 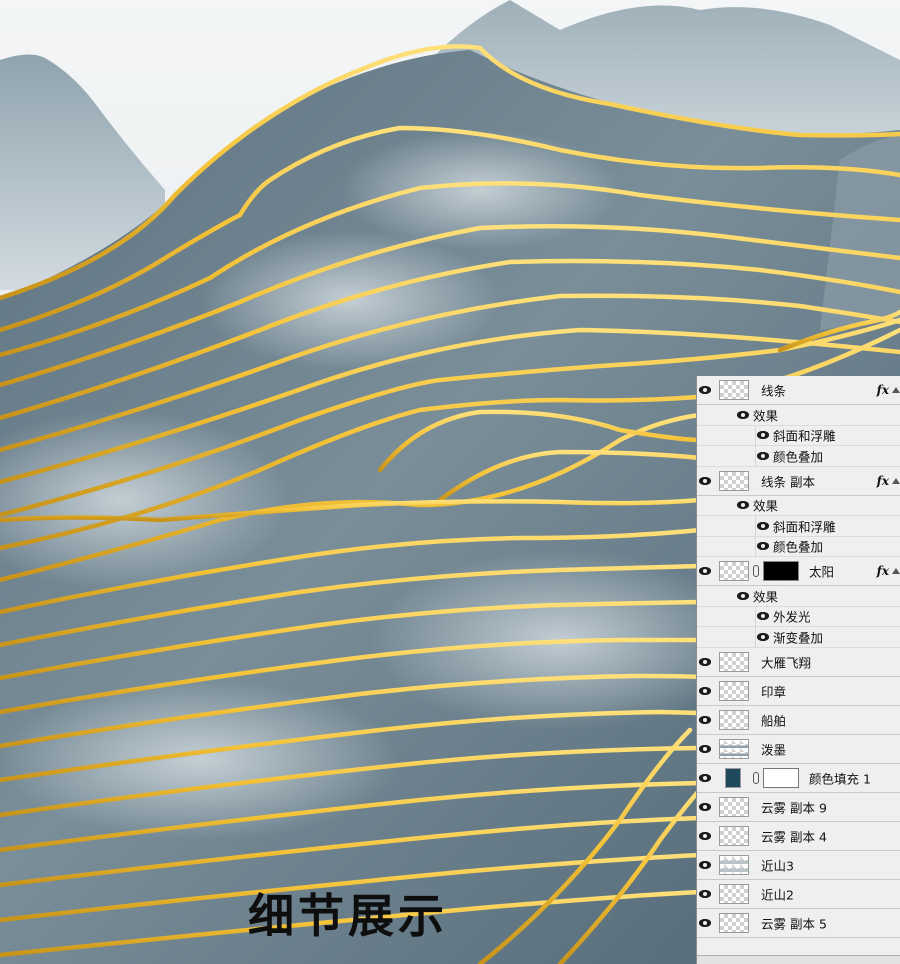 I want to click on caption-title: 细节展示, so click(x=348, y=916).